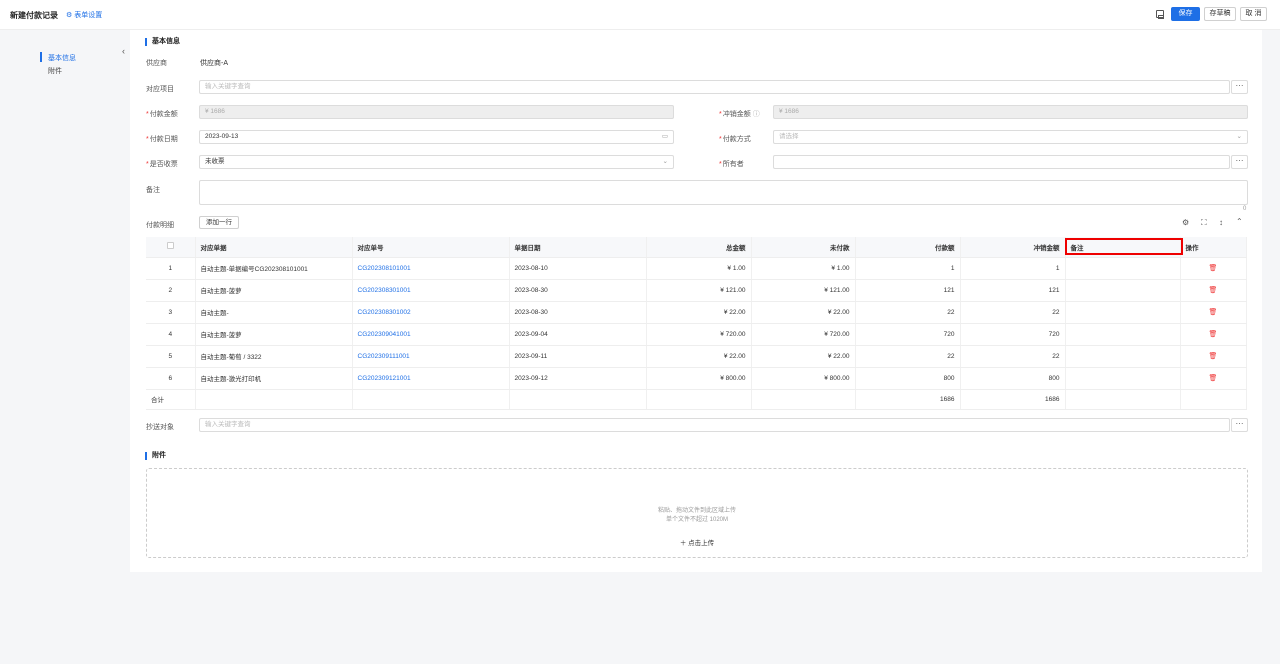  What do you see at coordinates (578, 268) in the screenshot?
I see `date-cell: 2023-08-10` at bounding box center [578, 268].